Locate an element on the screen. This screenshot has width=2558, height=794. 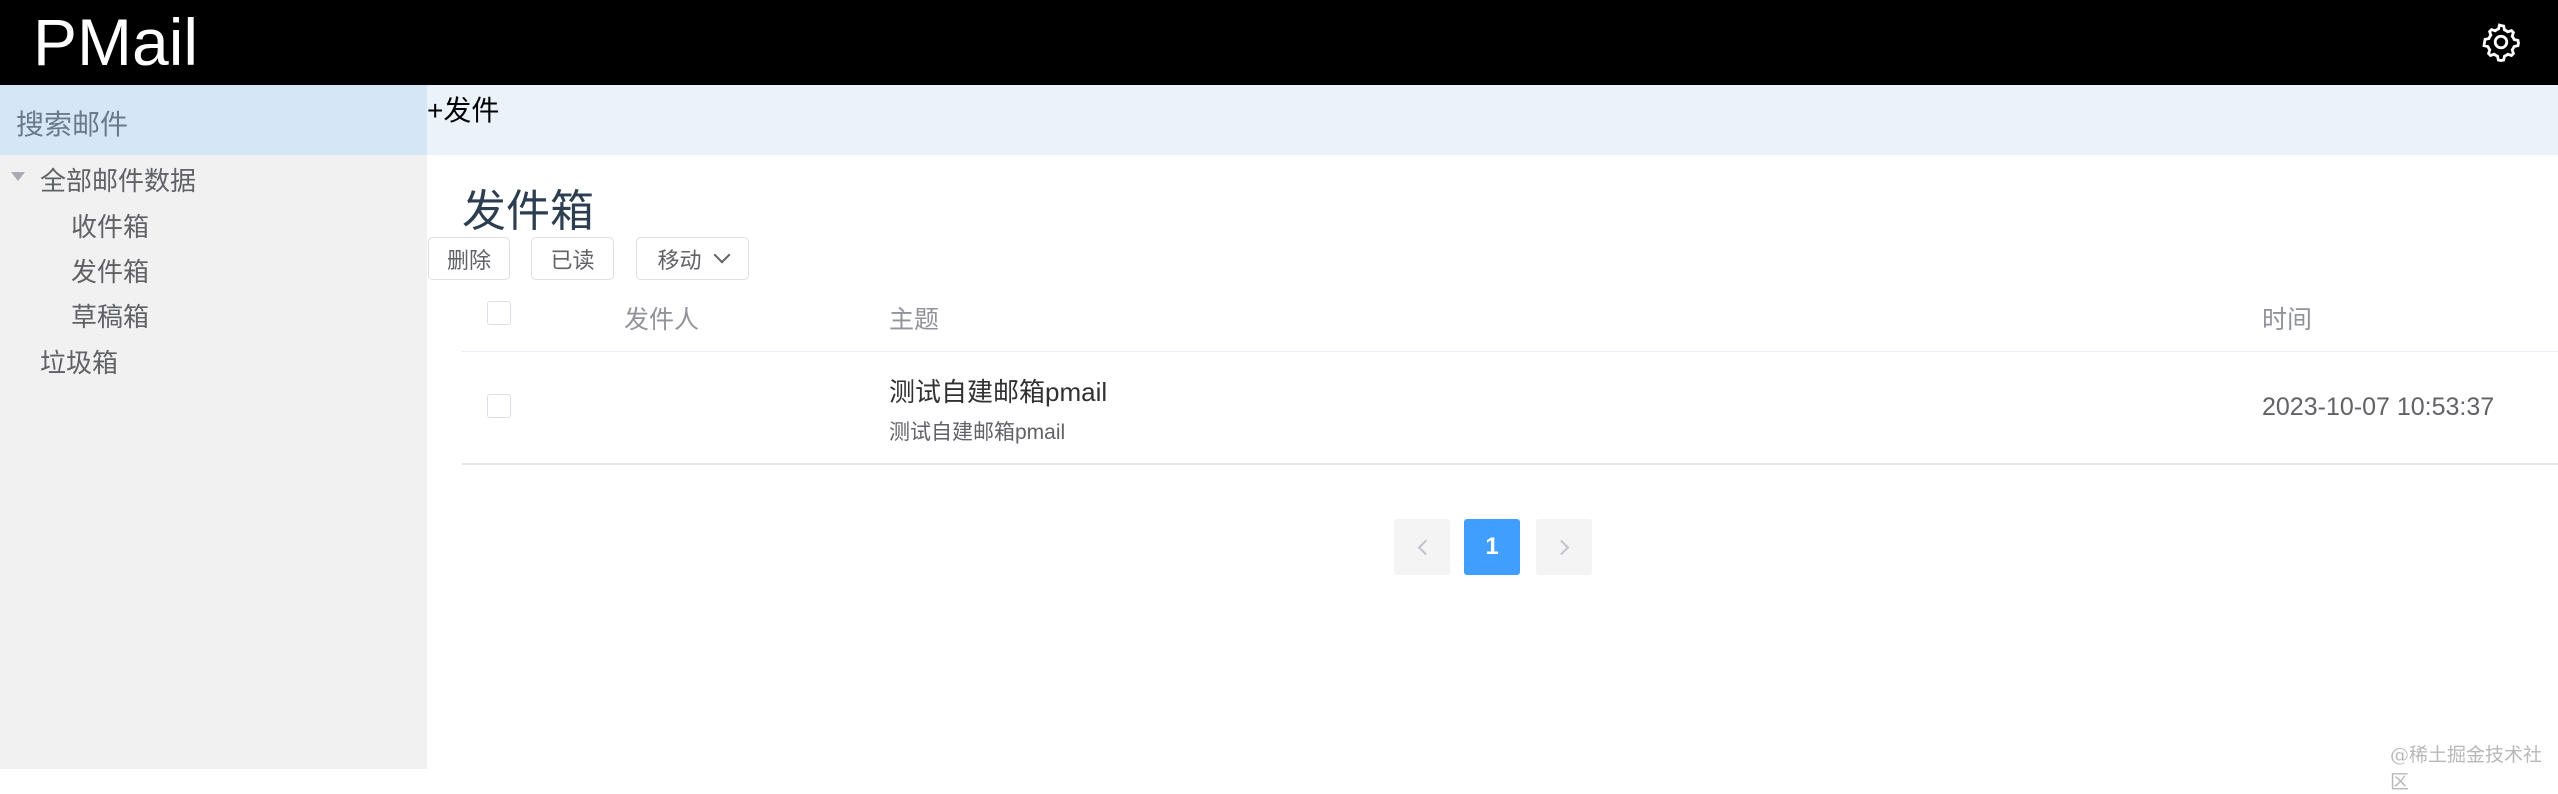
chevron-left-icon is located at coordinates (1425, 547).